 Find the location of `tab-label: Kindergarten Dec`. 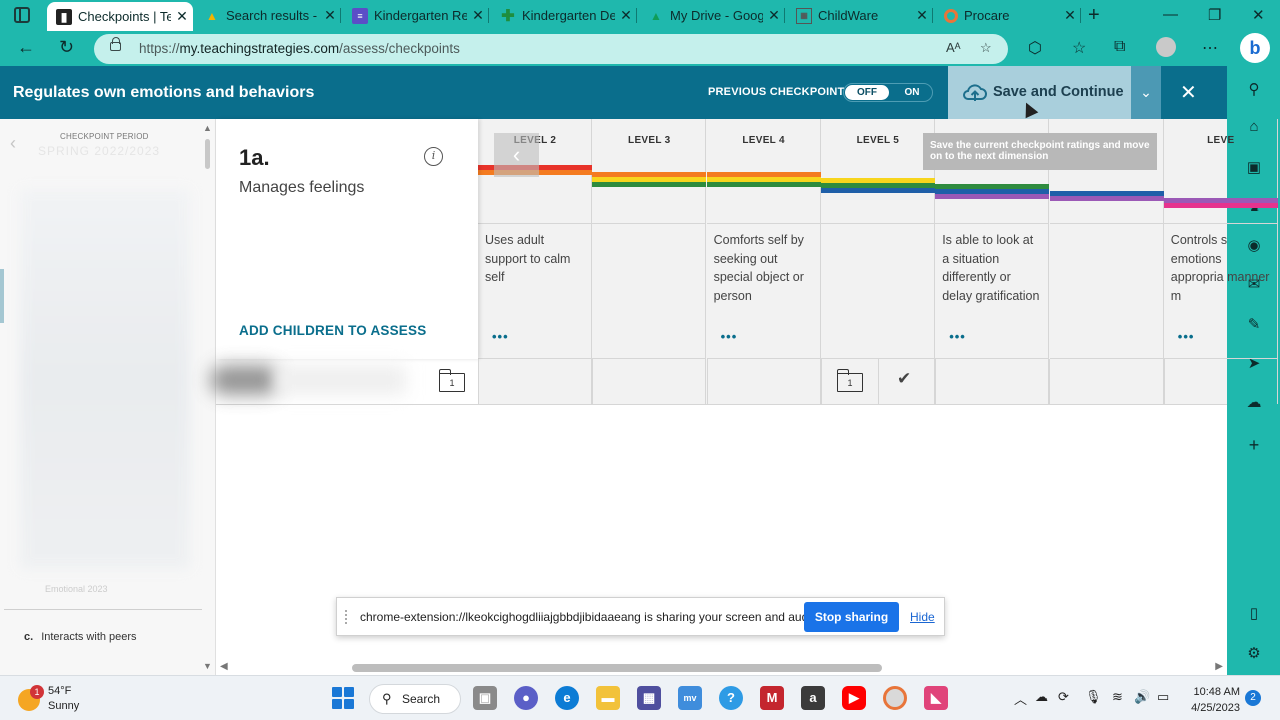

tab-label: Kindergarten Dec is located at coordinates (568, 15).